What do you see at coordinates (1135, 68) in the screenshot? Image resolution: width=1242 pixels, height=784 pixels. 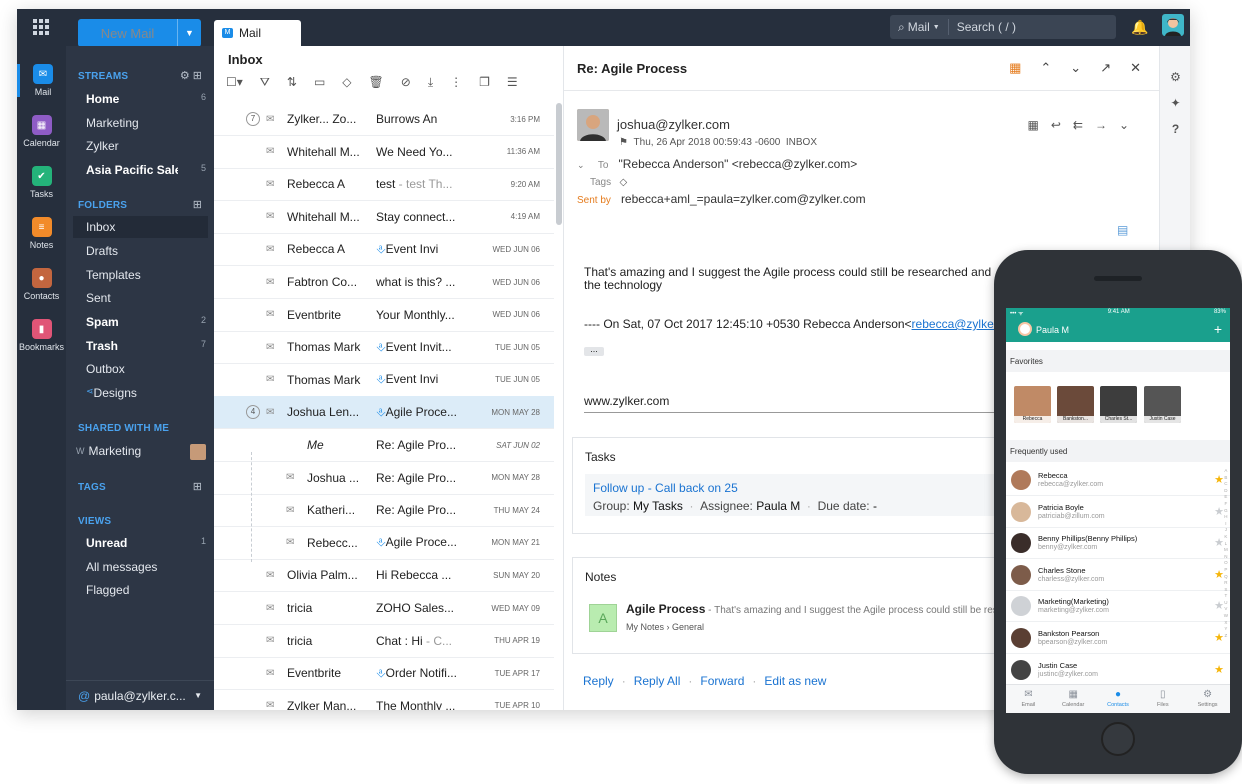 I see `close-icon: ✕` at bounding box center [1135, 68].